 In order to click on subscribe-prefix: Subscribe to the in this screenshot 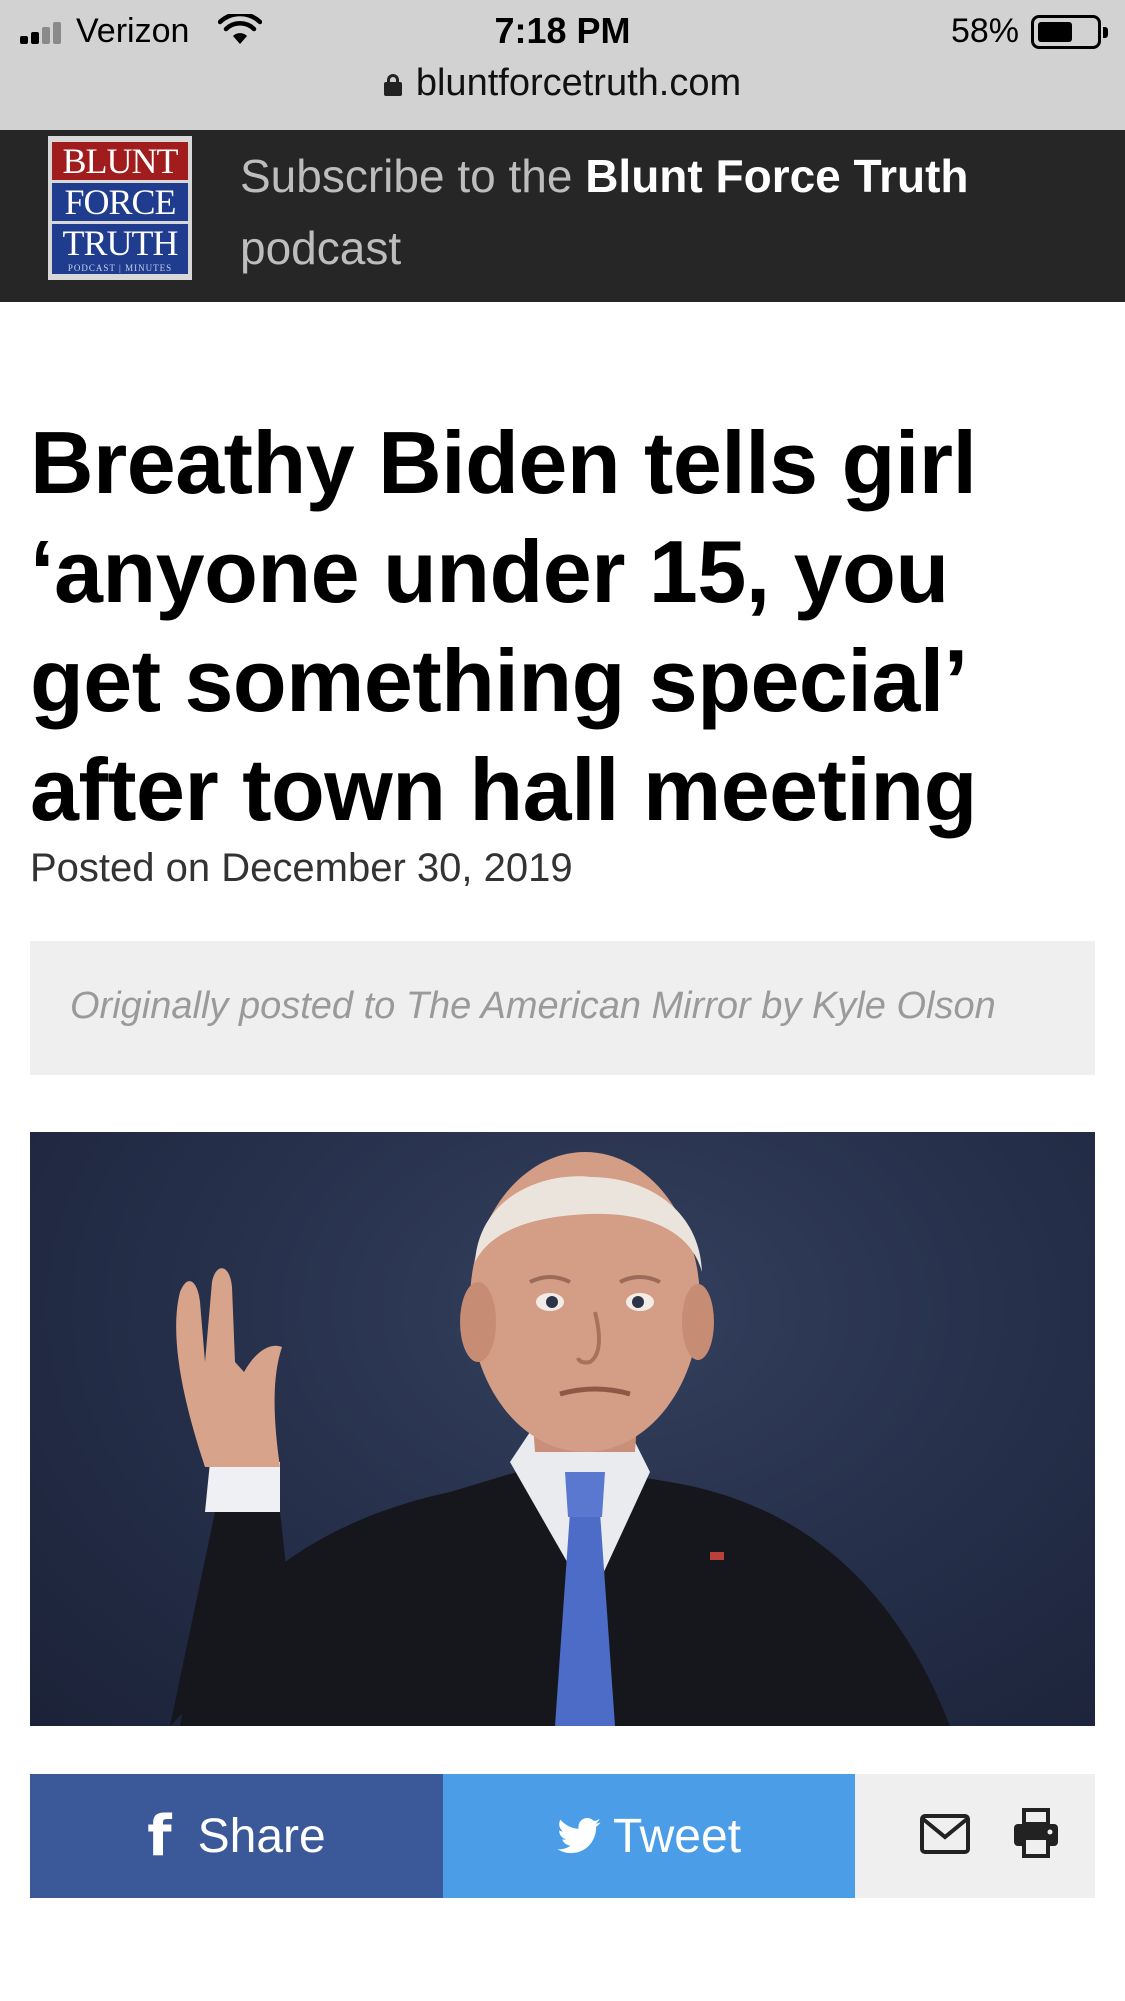, I will do `click(413, 176)`.